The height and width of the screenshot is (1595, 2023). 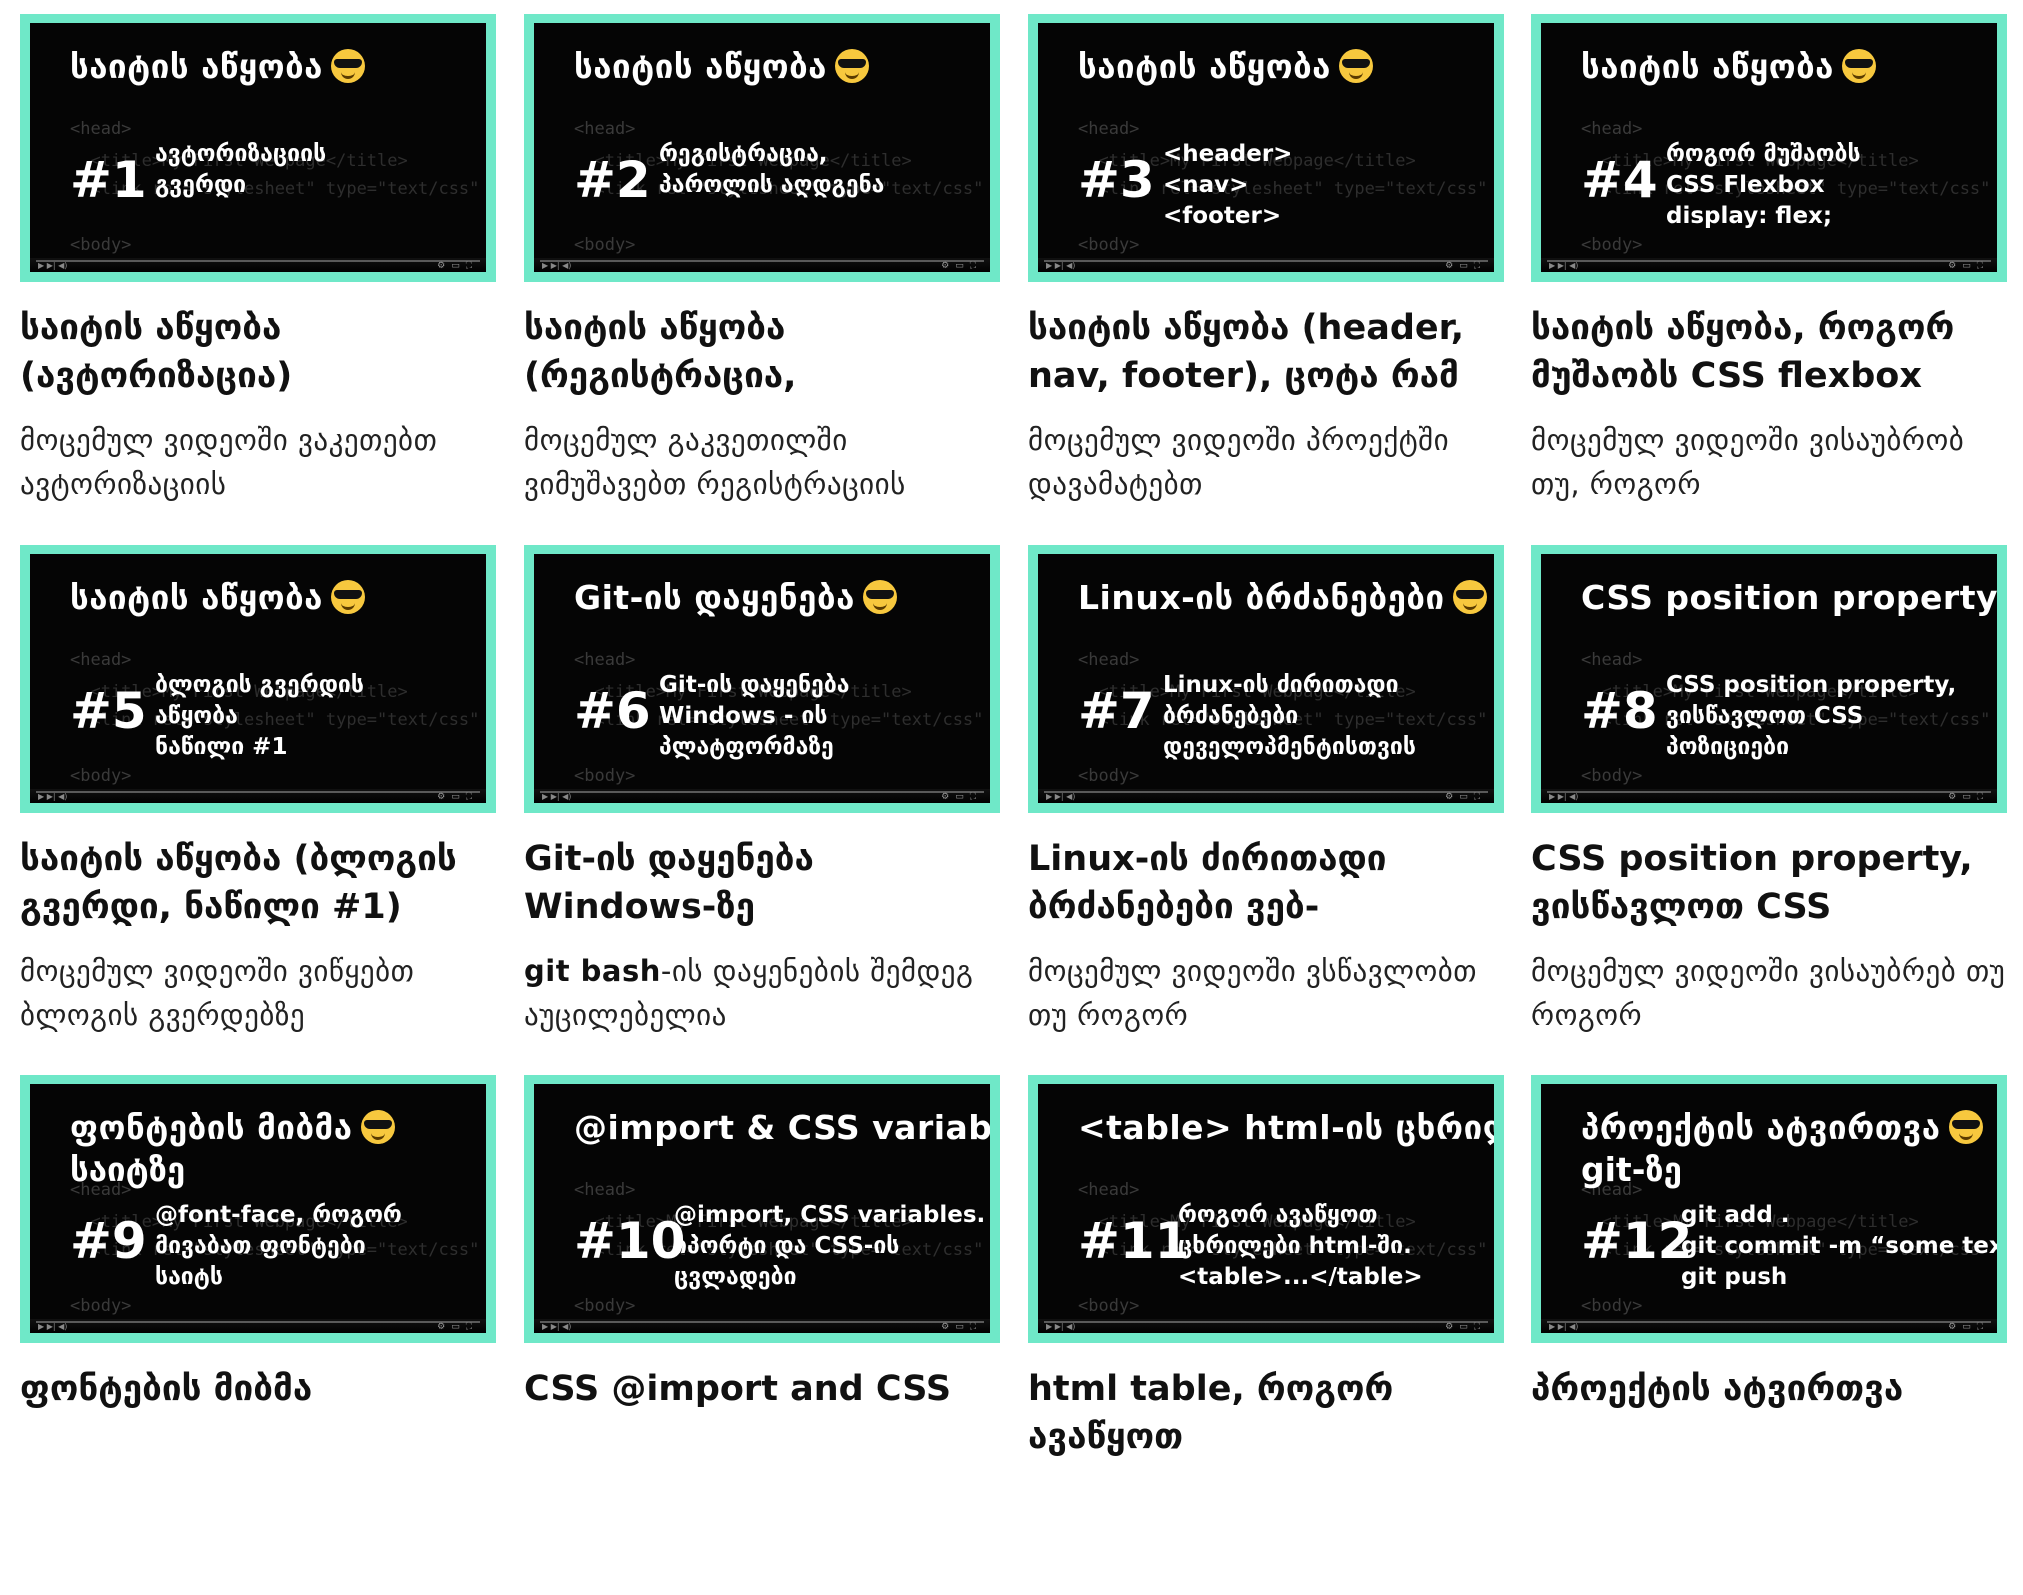 I want to click on episode-number: #12, so click(x=1637, y=1241).